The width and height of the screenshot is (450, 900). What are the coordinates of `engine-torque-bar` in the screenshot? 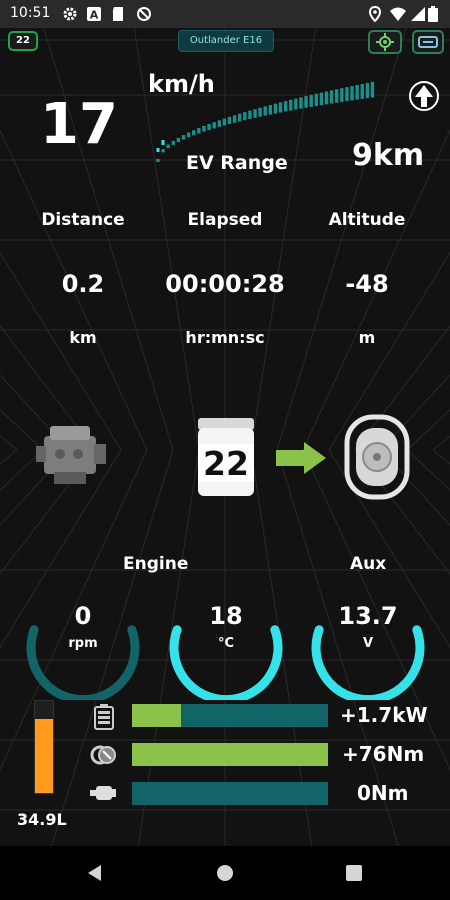 It's located at (230, 793).